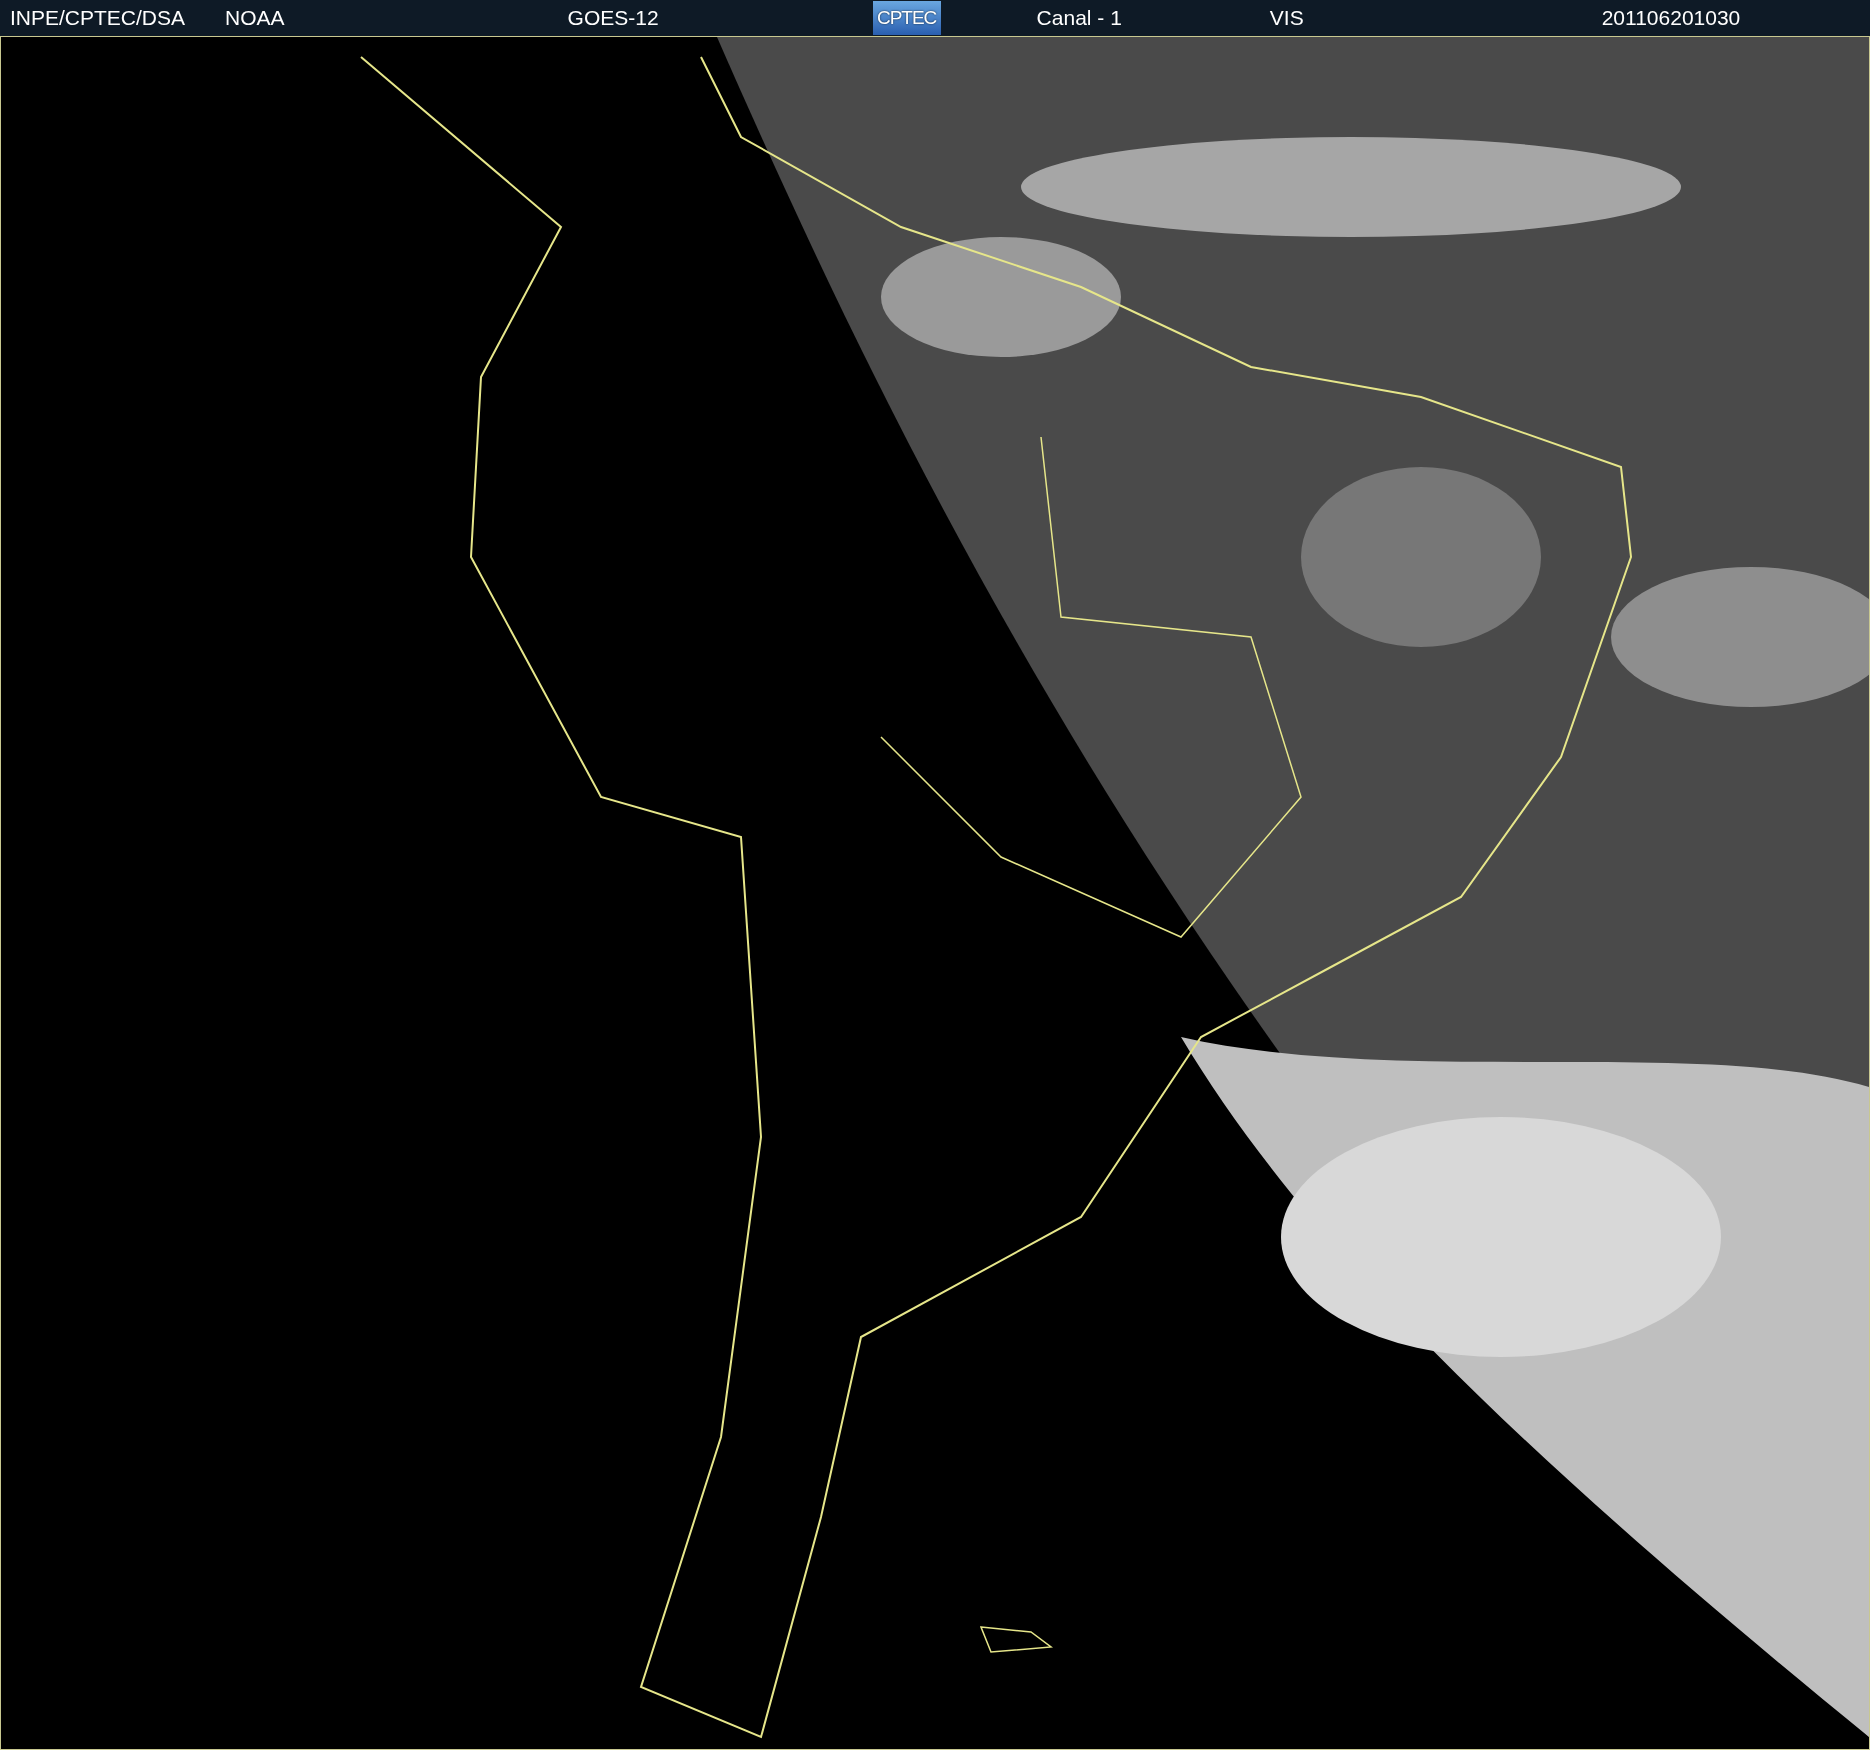 This screenshot has height=1750, width=1870. What do you see at coordinates (98, 18) in the screenshot?
I see `header-label: INPE/CPTEC/DSA` at bounding box center [98, 18].